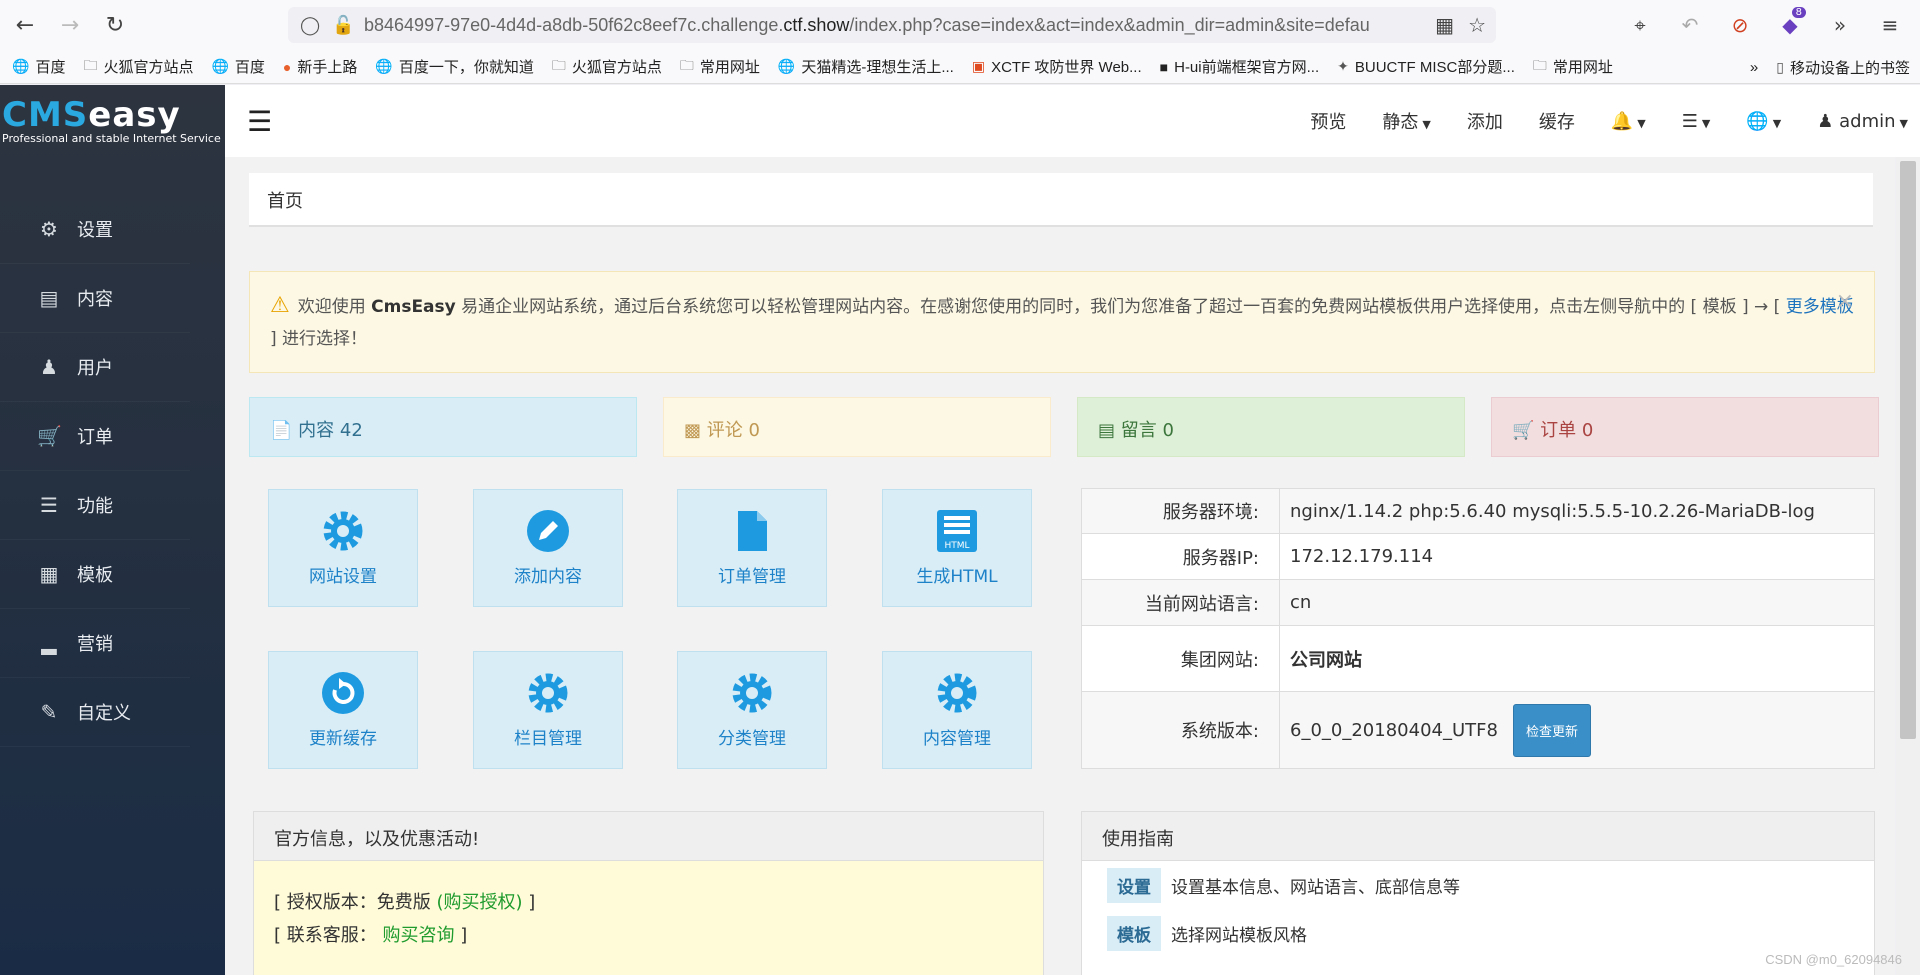 This screenshot has height=975, width=1920. What do you see at coordinates (95, 367) in the screenshot?
I see `sidebar-item-users: ♟ 用户` at bounding box center [95, 367].